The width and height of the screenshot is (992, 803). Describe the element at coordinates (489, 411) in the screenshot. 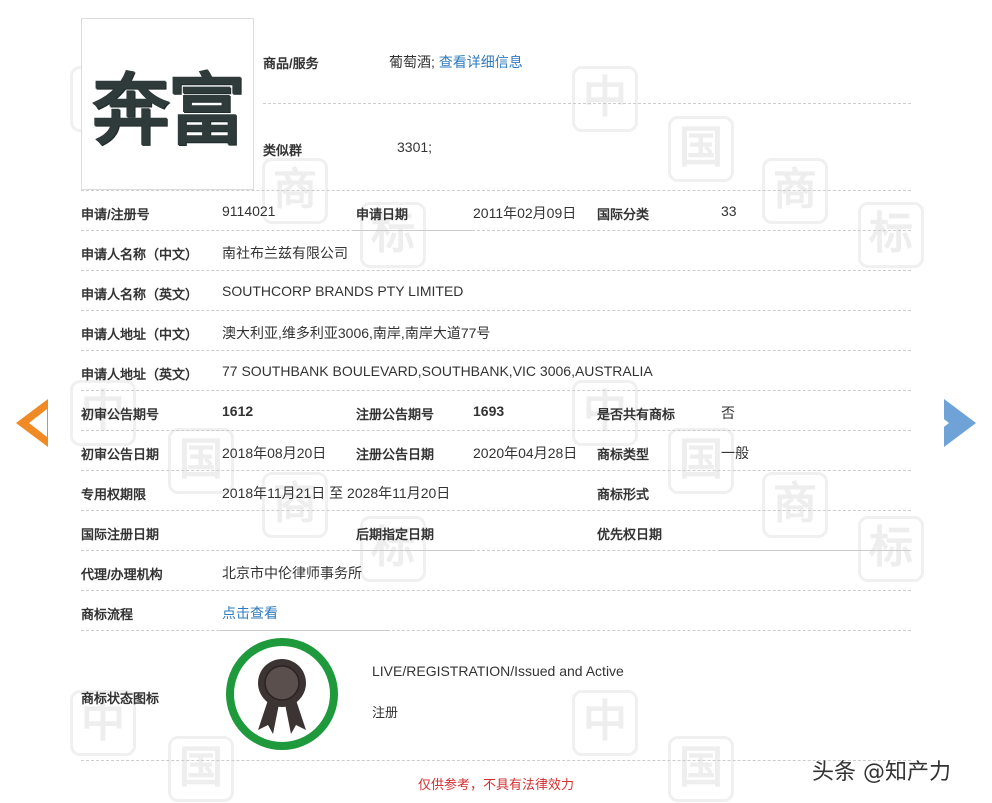

I see `reg-pub-no-value: 1693` at that location.